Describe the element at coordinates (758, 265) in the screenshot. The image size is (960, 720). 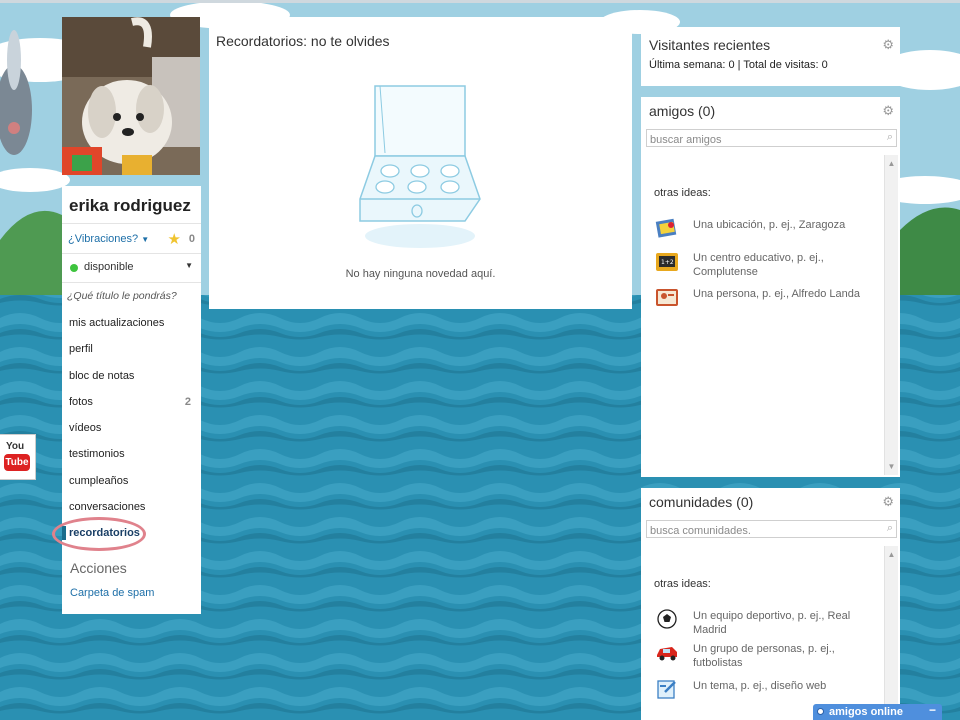
I see `idea-text: Un centro educativo, p. ej., Complutense` at that location.